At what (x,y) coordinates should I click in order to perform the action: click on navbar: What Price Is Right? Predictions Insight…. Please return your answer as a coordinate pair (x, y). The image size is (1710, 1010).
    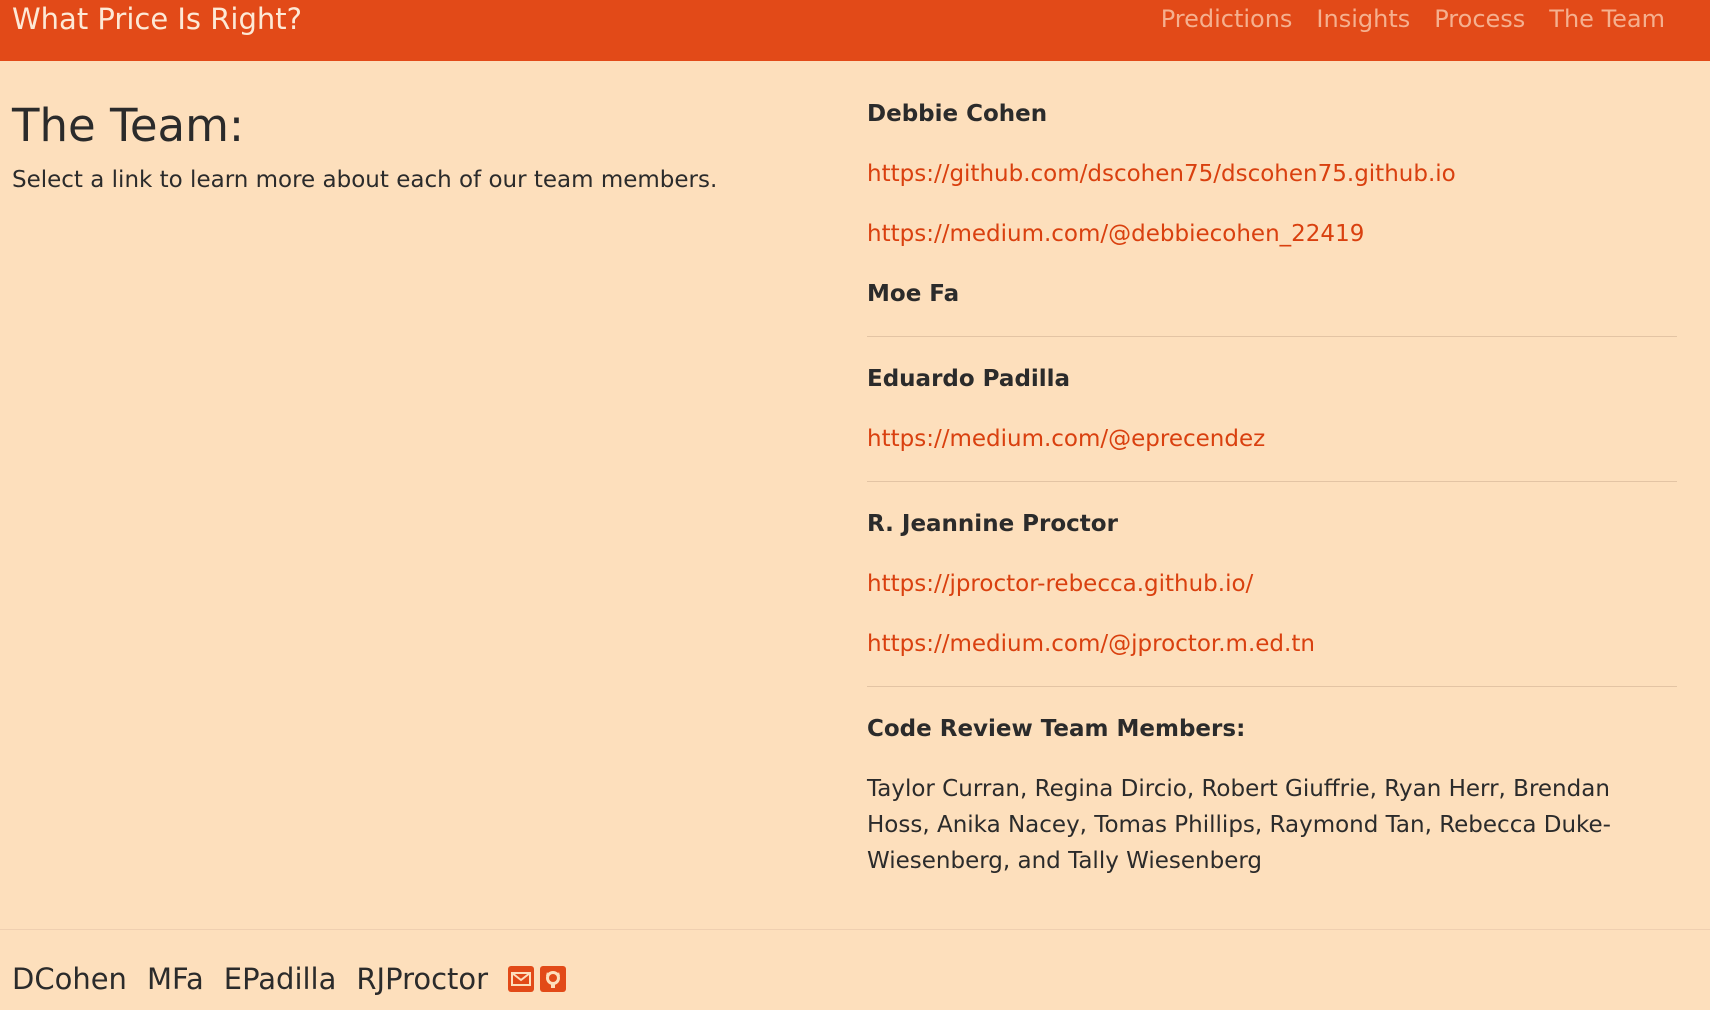
    Looking at the image, I should click on (855, 30).